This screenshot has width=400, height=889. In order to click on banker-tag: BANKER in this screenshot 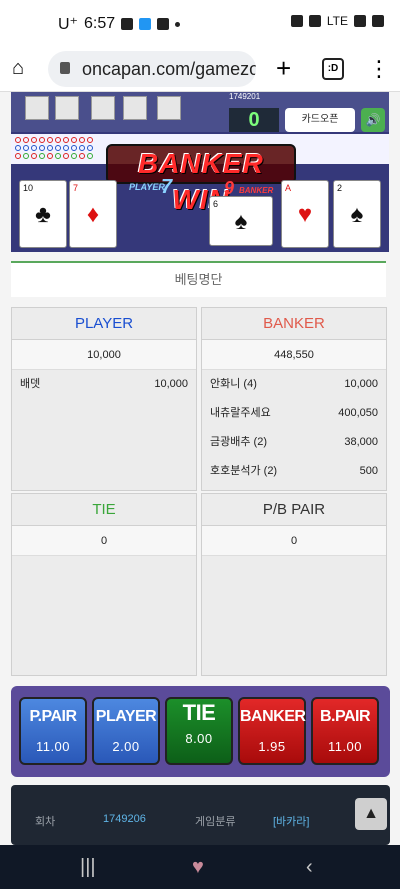, I will do `click(256, 190)`.